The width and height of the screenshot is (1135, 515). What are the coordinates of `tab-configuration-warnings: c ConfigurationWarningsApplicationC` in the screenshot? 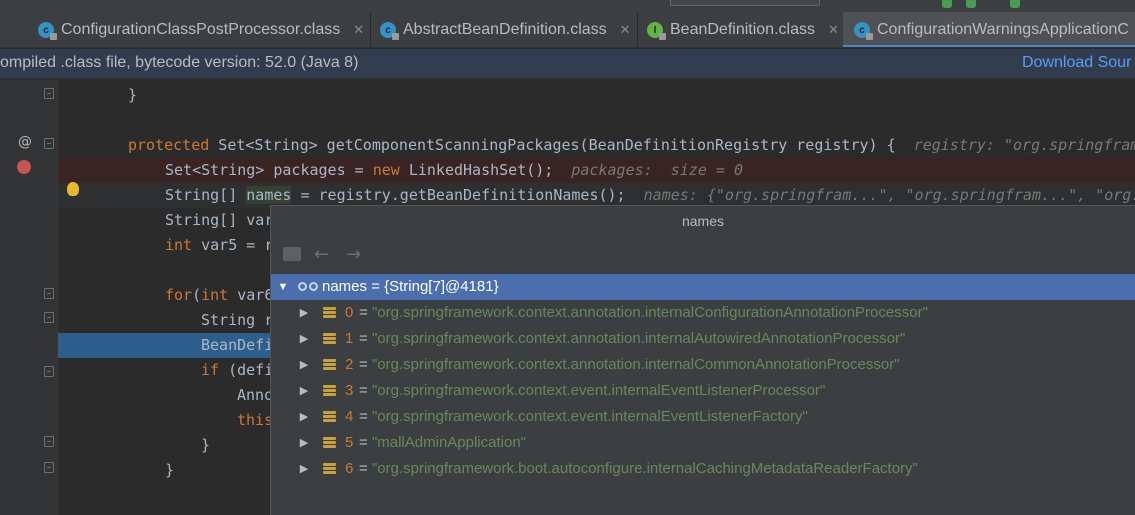 It's located at (989, 29).